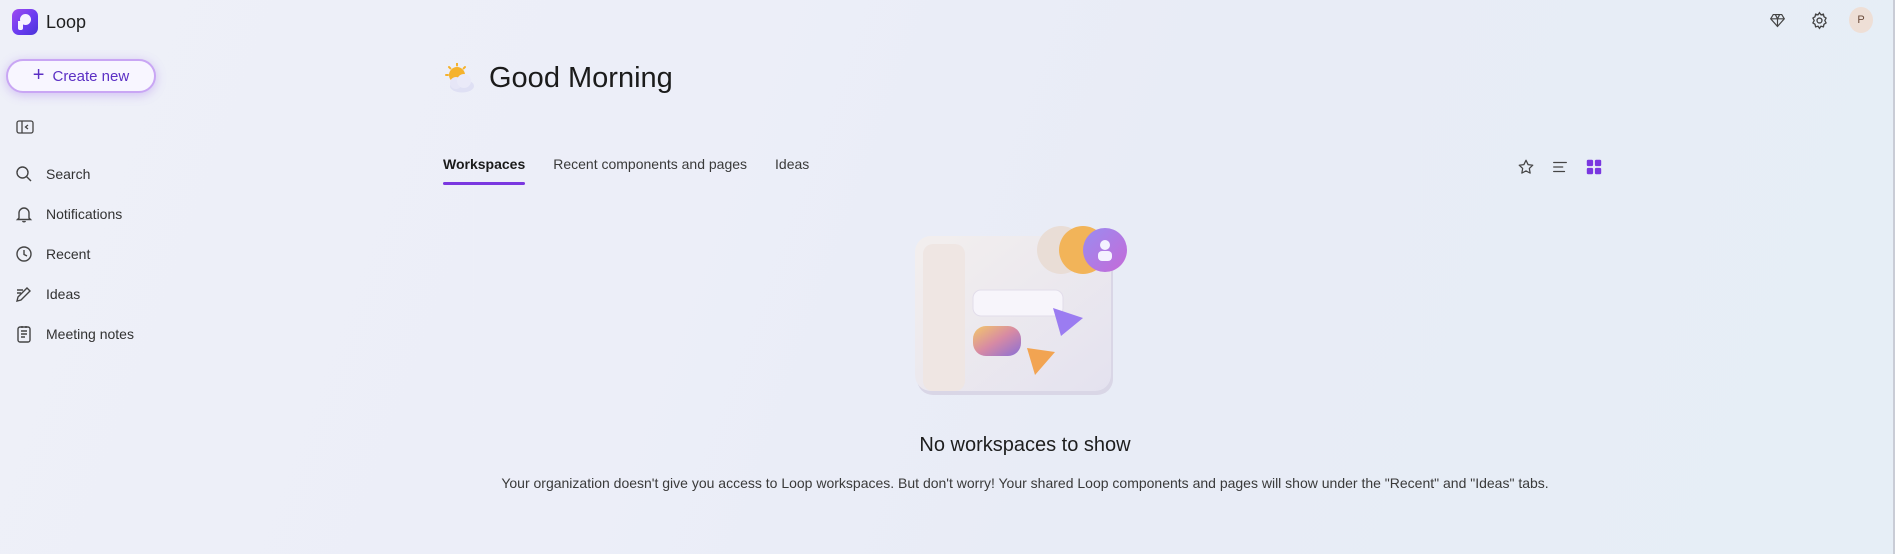 Image resolution: width=1895 pixels, height=554 pixels. What do you see at coordinates (68, 254) in the screenshot?
I see `sidebar-item-label: Recent` at bounding box center [68, 254].